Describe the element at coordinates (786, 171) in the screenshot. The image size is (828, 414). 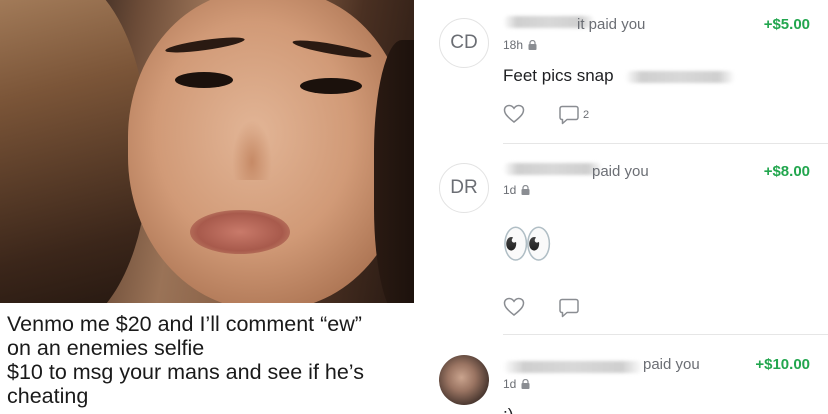
I see `payment-amount: +$8.00` at that location.